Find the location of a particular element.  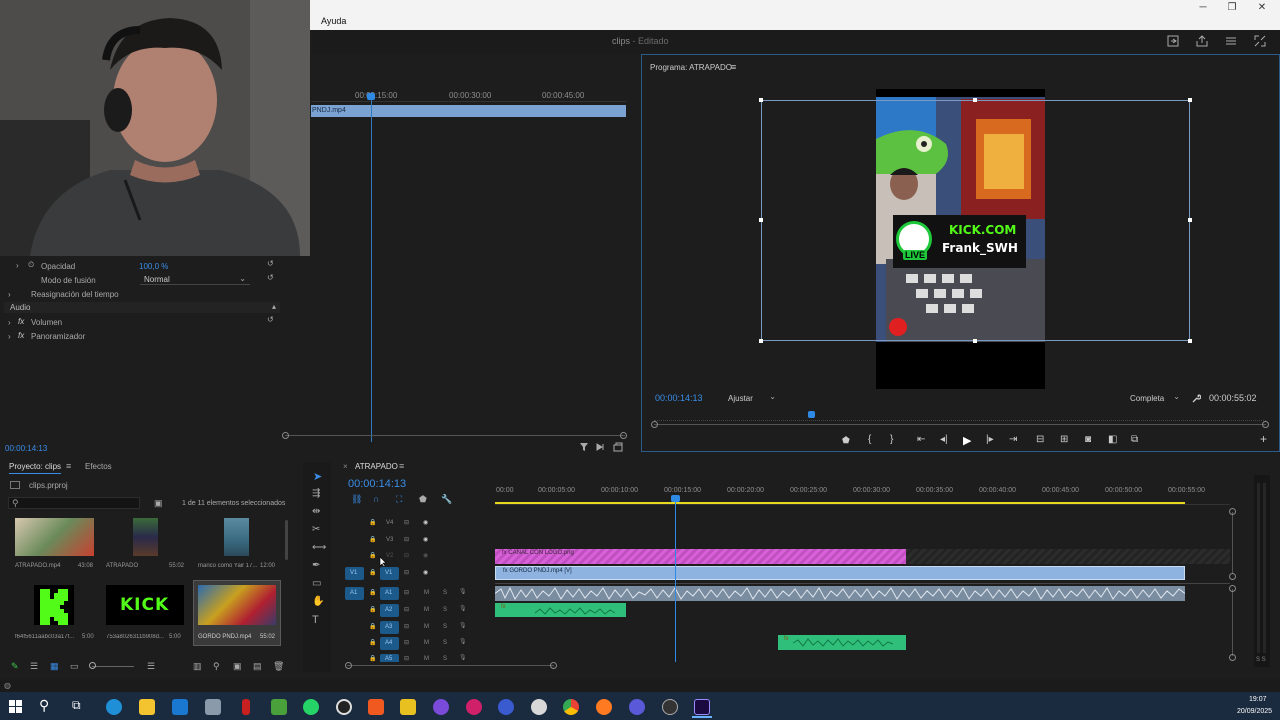

track-label: V4 is located at coordinates (389, 523).